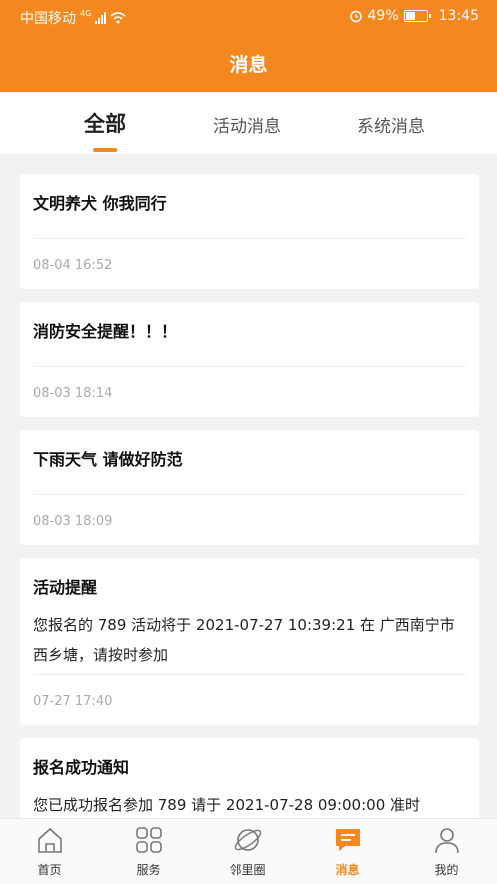  Describe the element at coordinates (118, 18) in the screenshot. I see `wifi-icon` at that location.